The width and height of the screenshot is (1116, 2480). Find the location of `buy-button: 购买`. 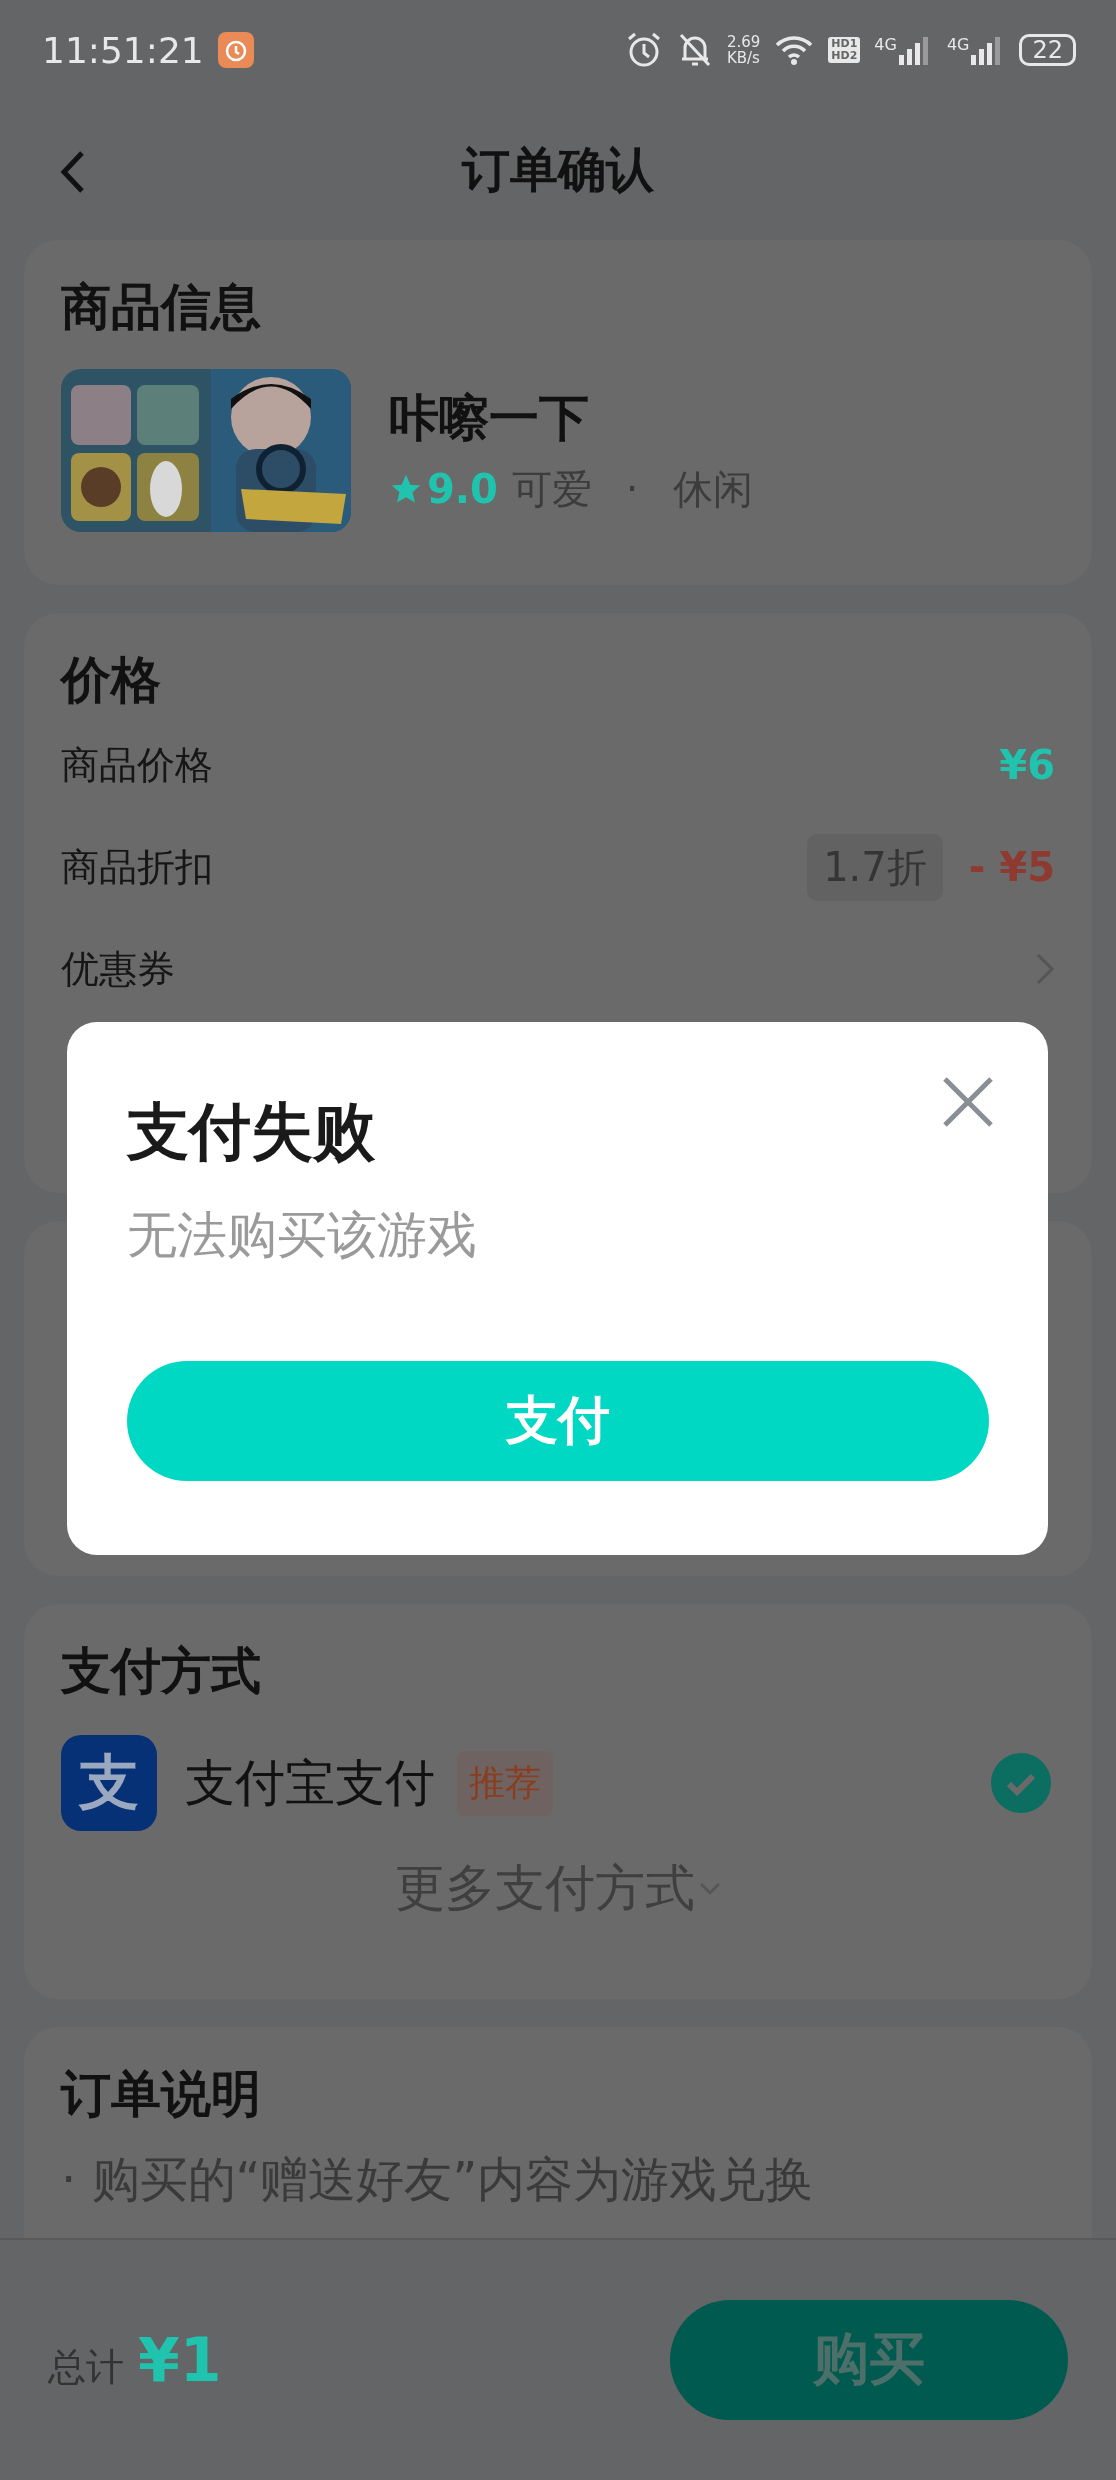

buy-button: 购买 is located at coordinates (869, 2360).